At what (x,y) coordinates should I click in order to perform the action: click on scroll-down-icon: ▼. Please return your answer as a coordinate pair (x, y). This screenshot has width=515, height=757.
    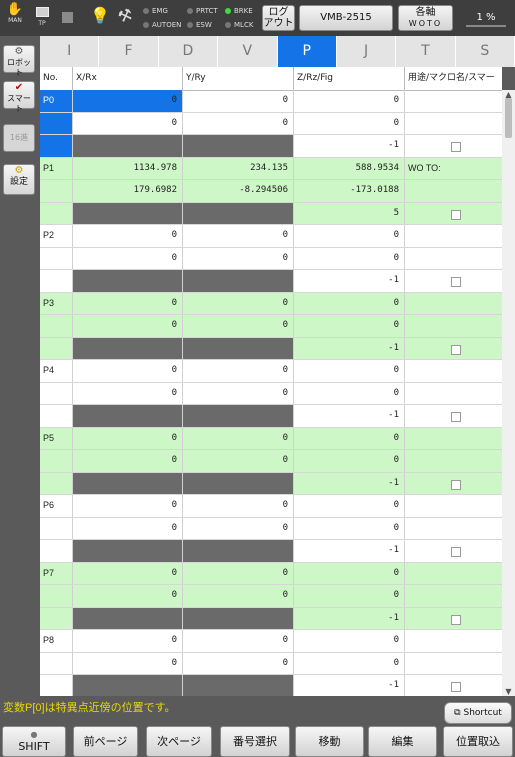
    Looking at the image, I should click on (508, 691).